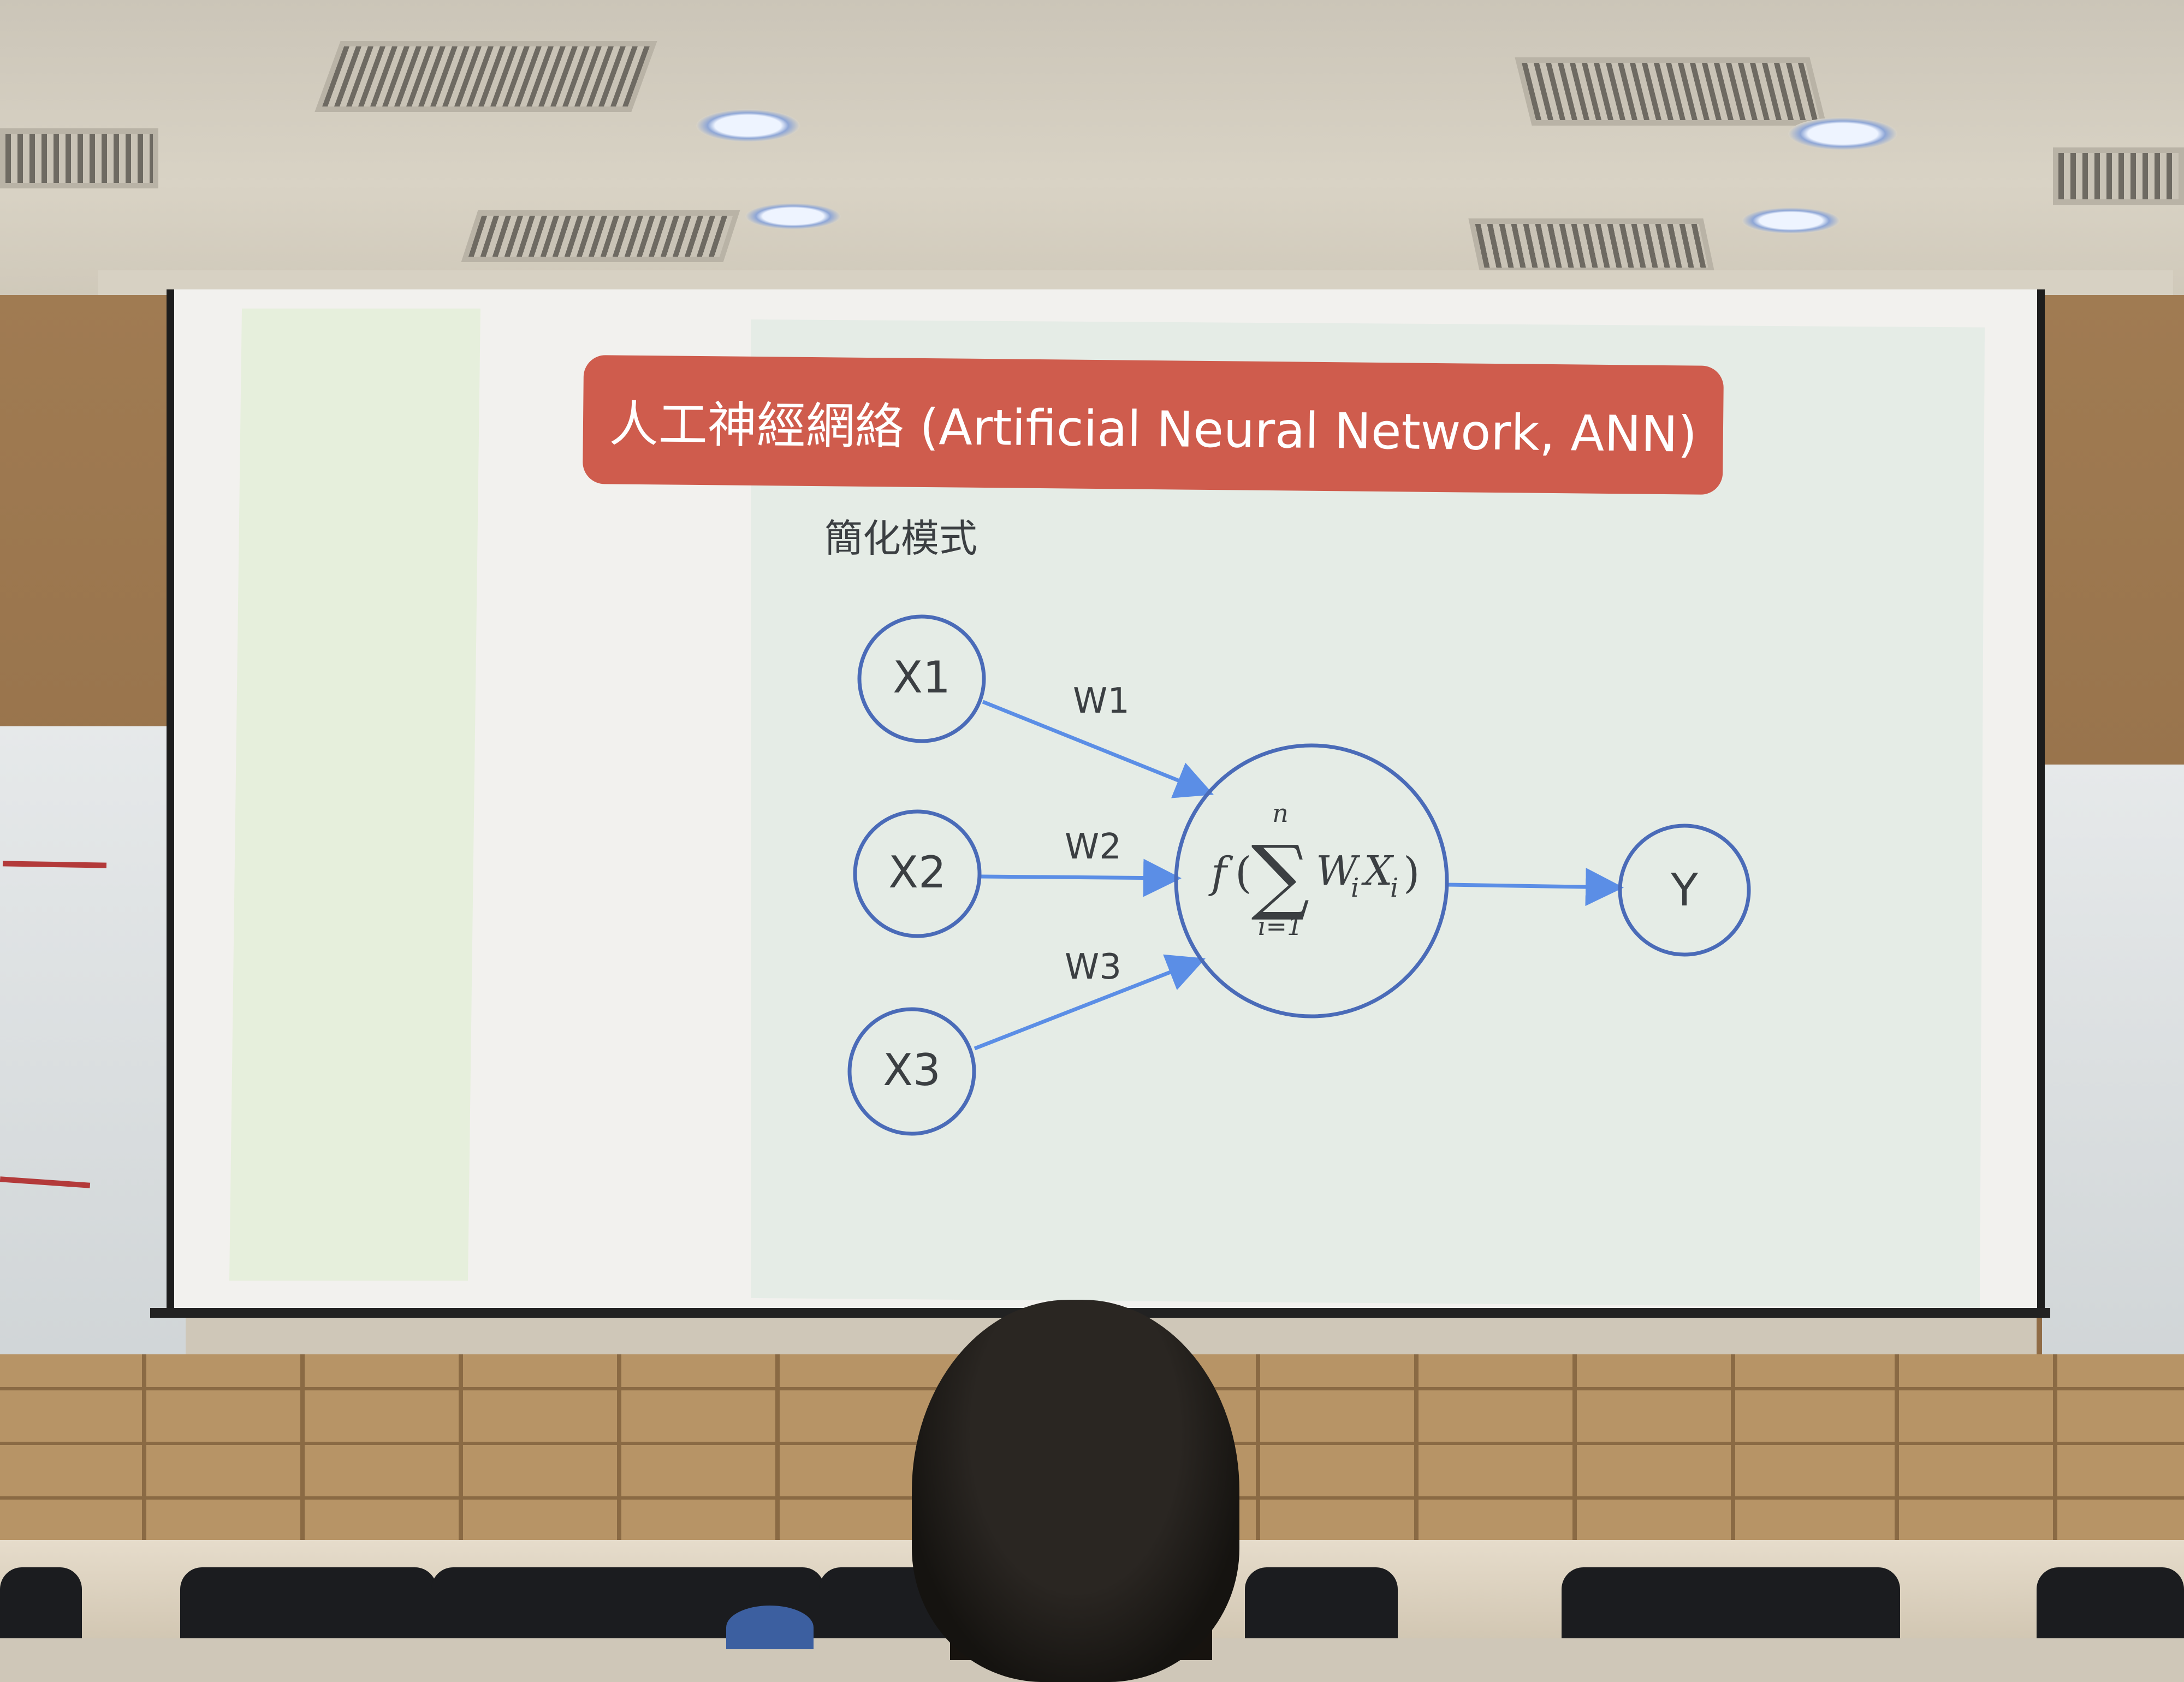 Image resolution: width=2184 pixels, height=1682 pixels. Describe the element at coordinates (1280, 926) in the screenshot. I see `sum-lower-limit: i=1` at that location.